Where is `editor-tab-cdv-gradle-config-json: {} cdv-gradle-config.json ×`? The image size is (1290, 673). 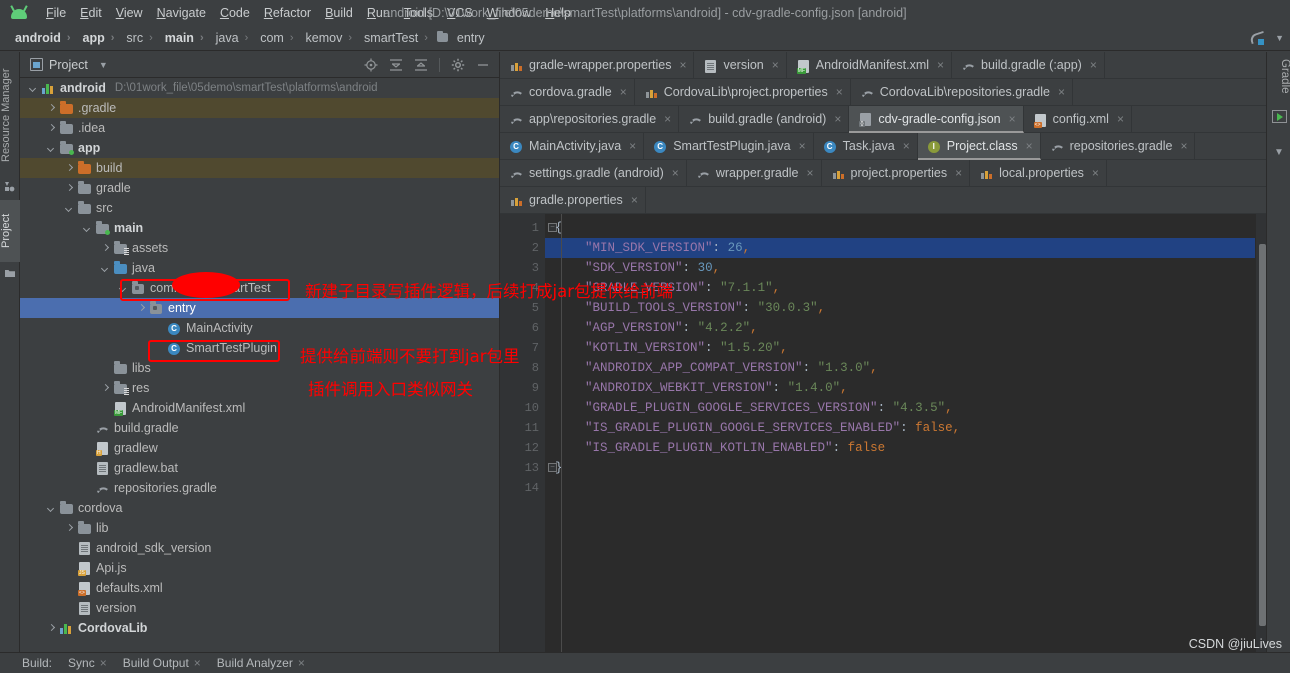 editor-tab-cdv-gradle-config-json: {} cdv-gradle-config.json × is located at coordinates (936, 119).